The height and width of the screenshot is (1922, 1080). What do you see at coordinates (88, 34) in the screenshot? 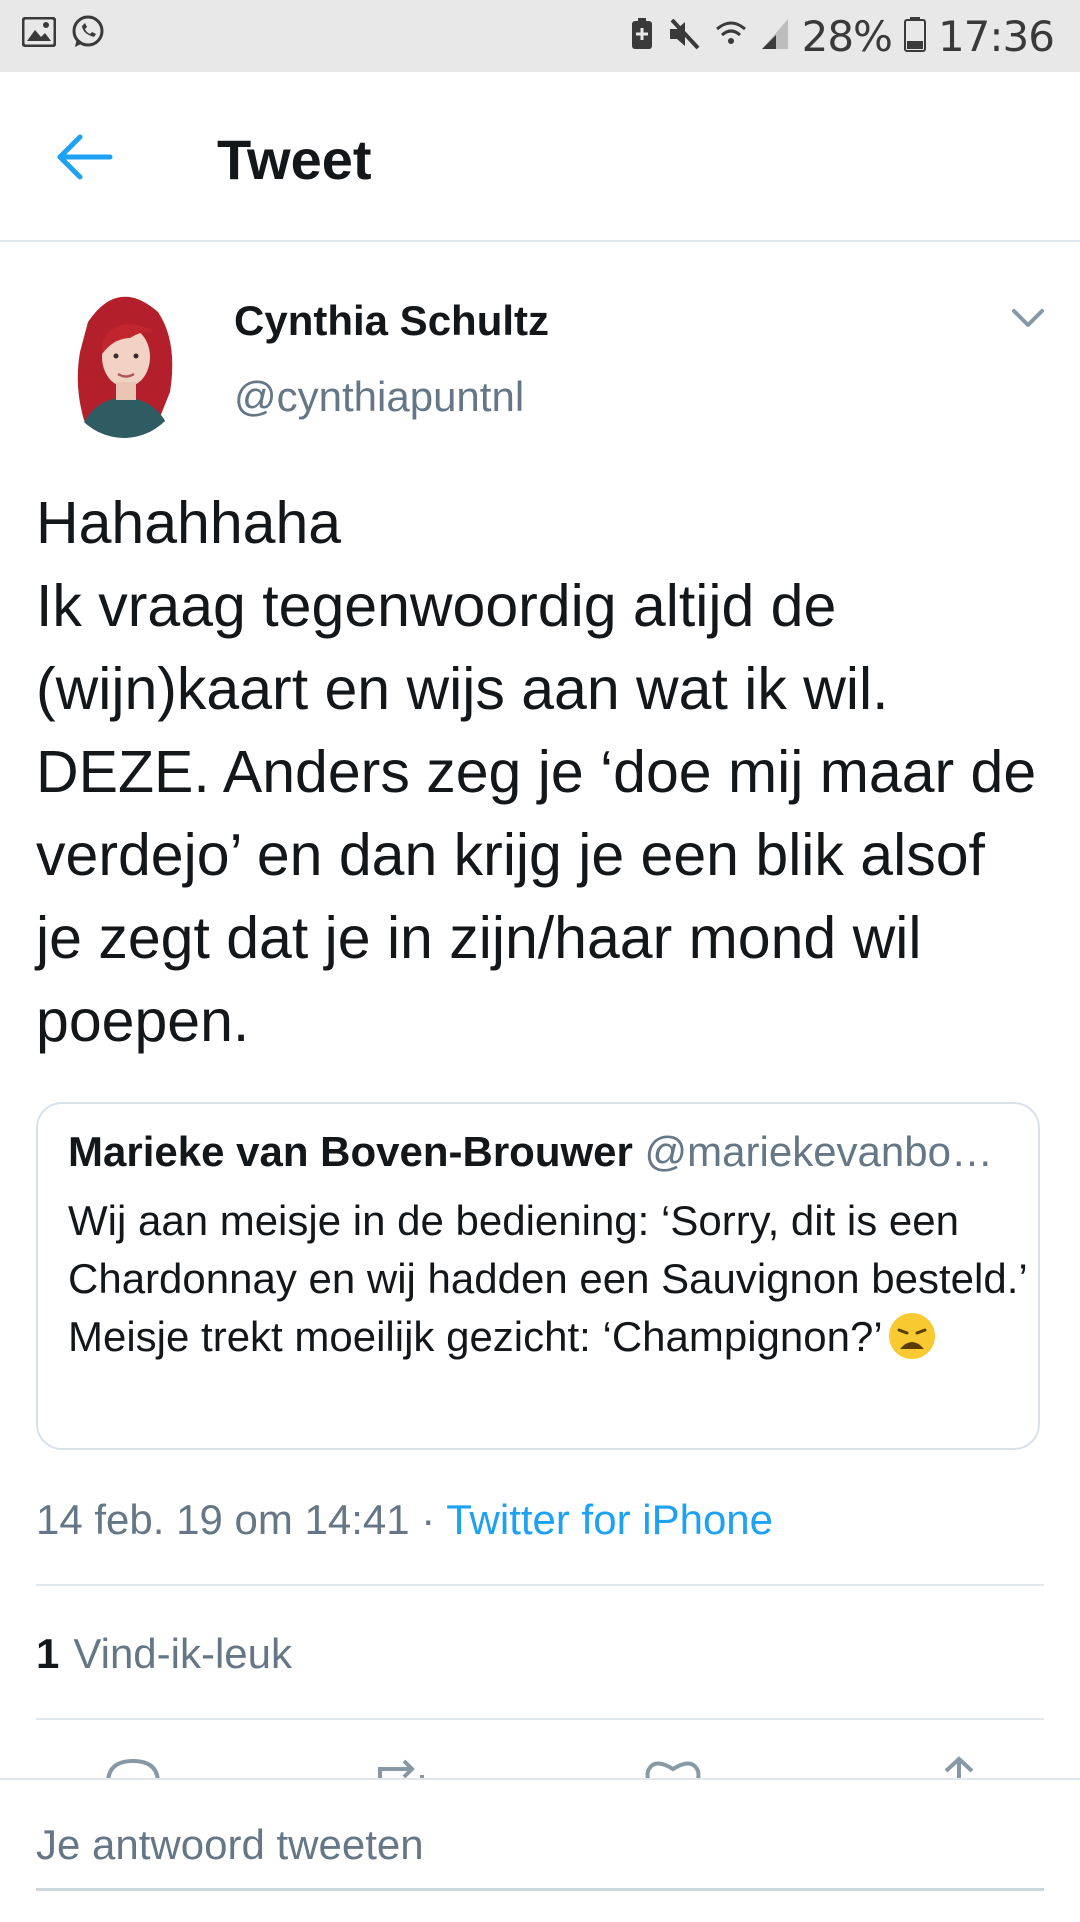
I see `whatsapp-icon` at bounding box center [88, 34].